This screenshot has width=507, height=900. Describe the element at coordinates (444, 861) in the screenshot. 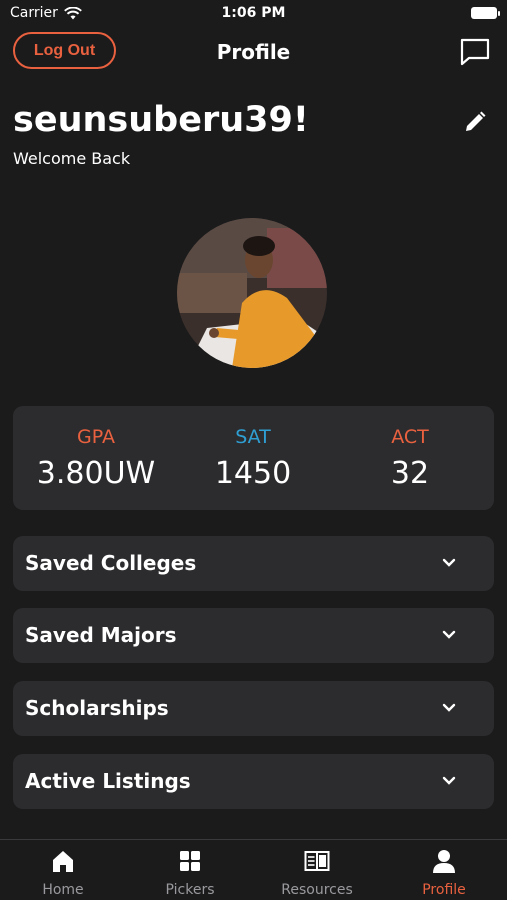

I see `person-icon` at that location.